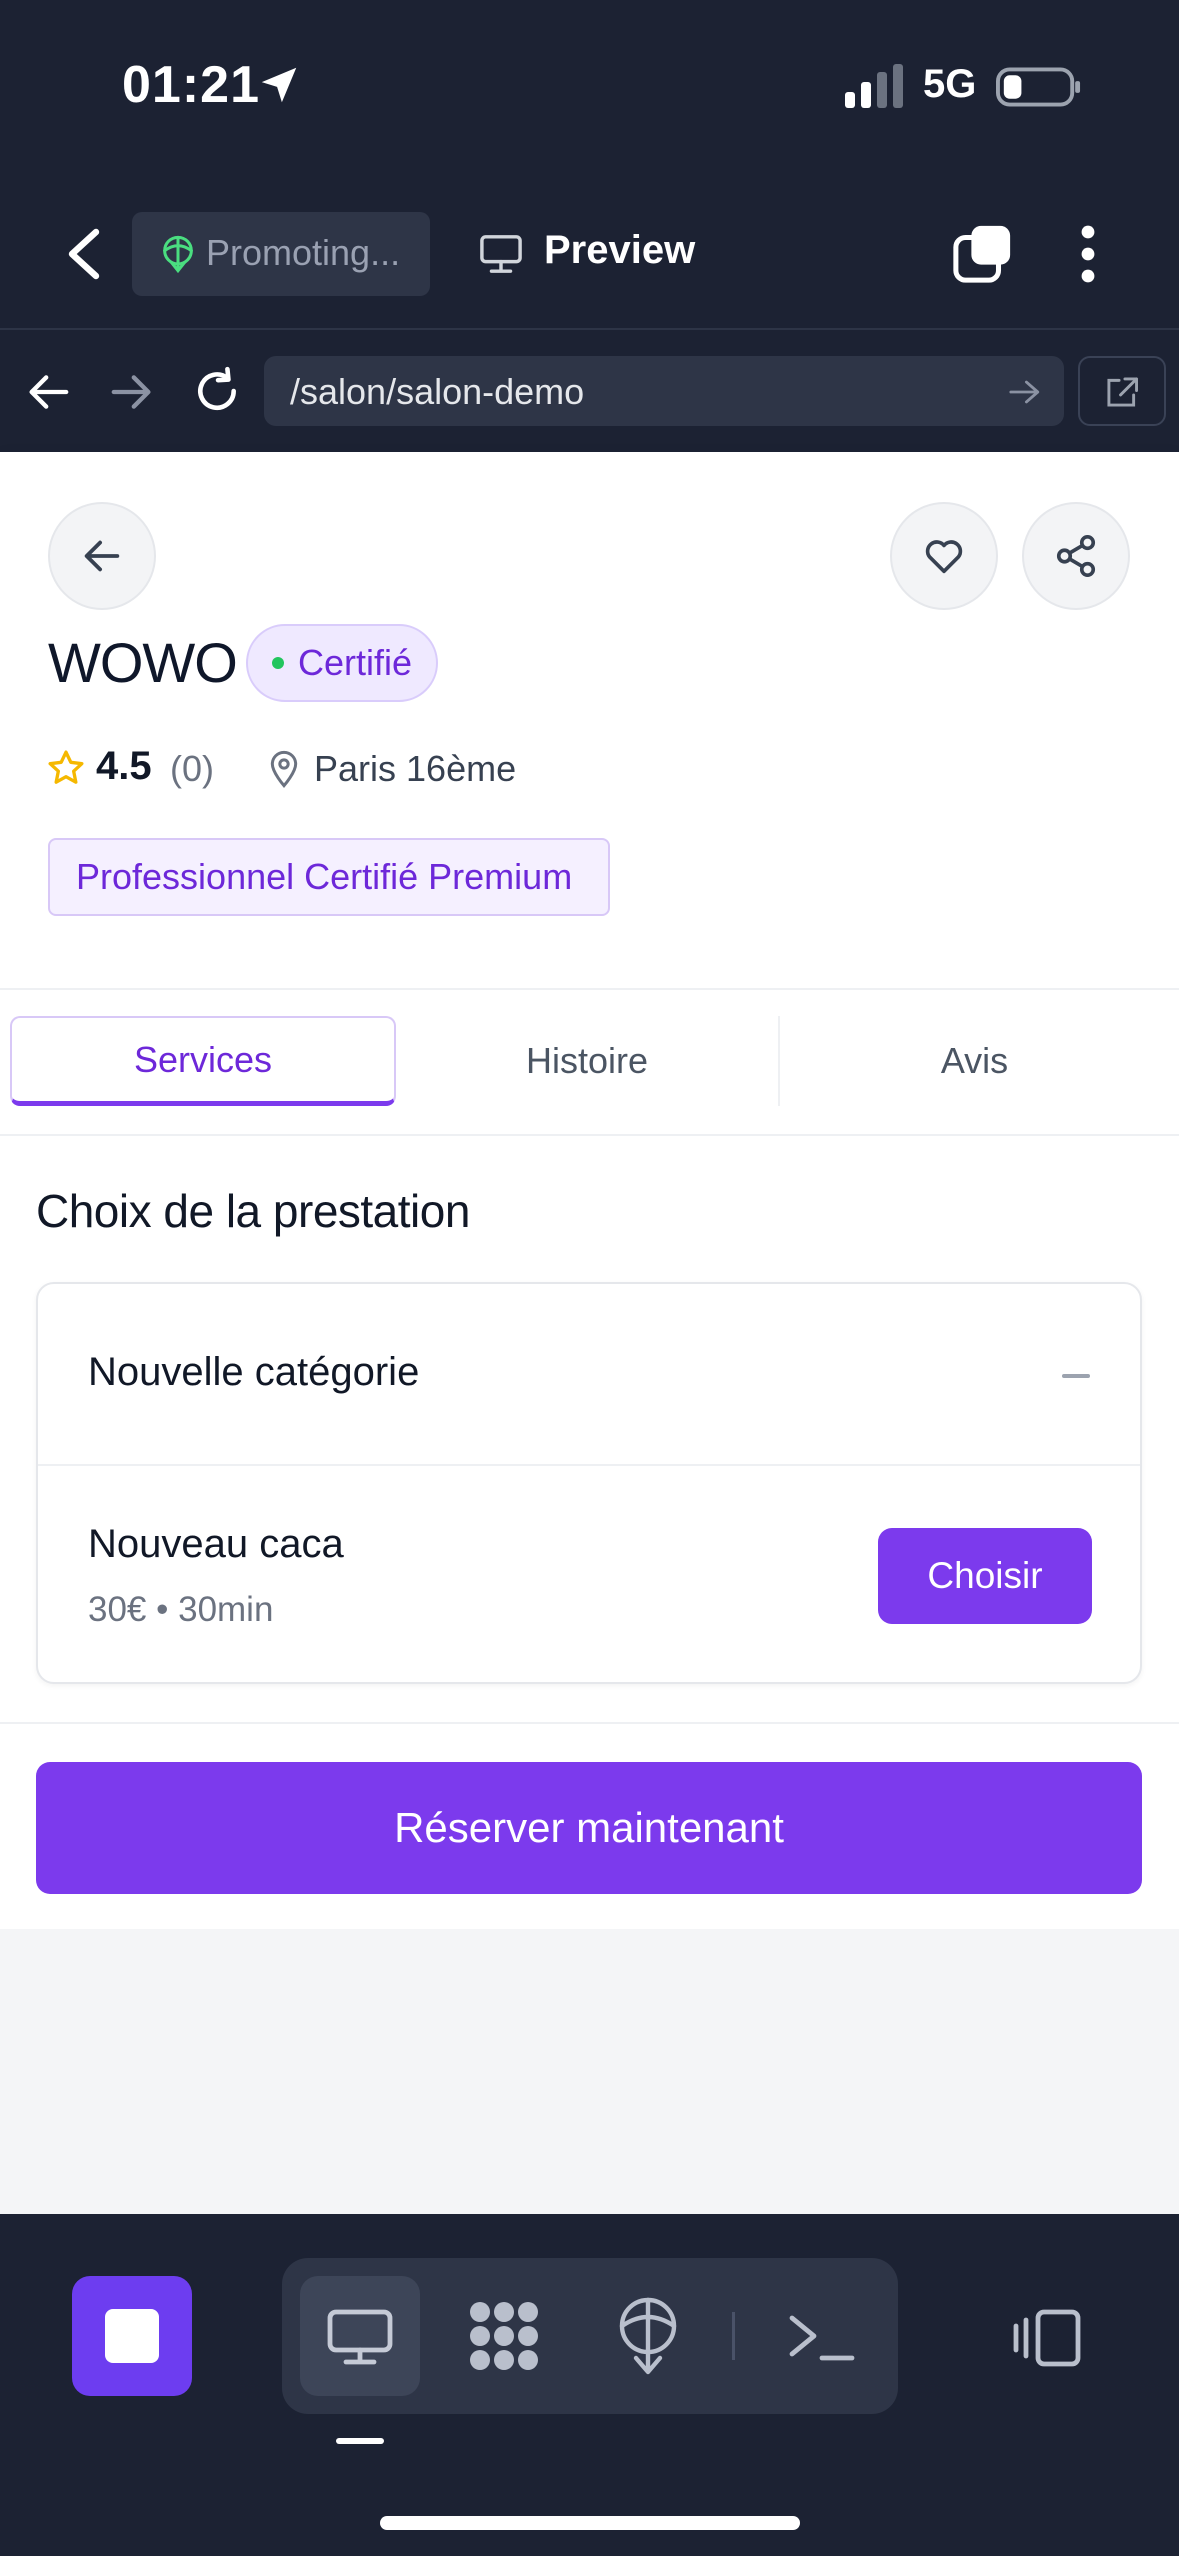 This screenshot has width=1179, height=2556. What do you see at coordinates (279, 85) in the screenshot?
I see `location-arrow-icon` at bounding box center [279, 85].